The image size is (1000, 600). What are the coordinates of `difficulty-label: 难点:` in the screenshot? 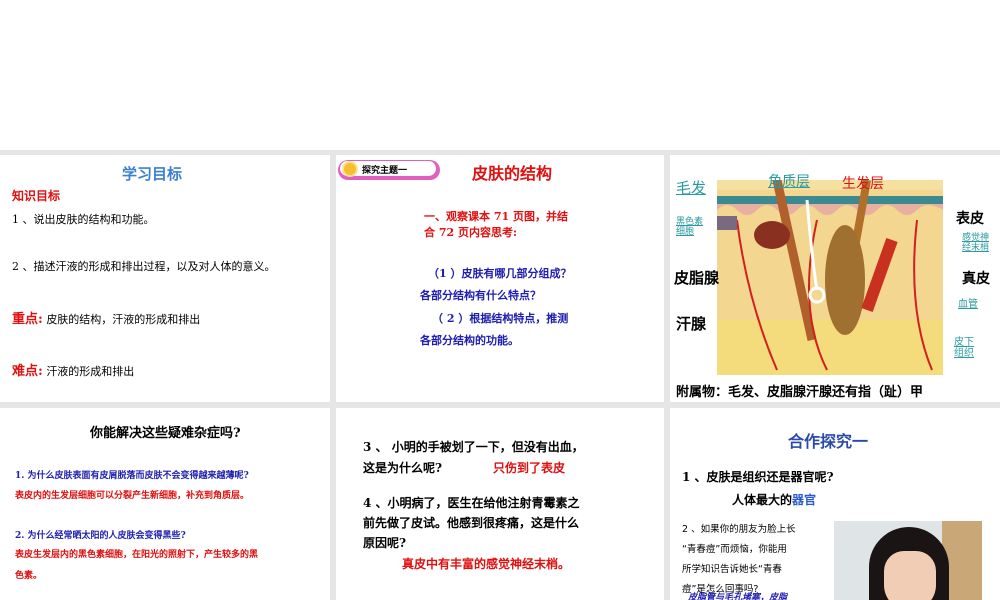 It's located at (27, 371).